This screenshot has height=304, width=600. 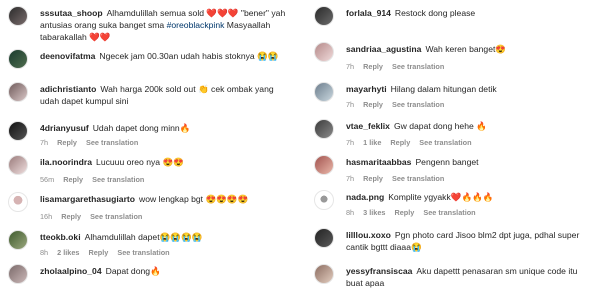 I want to click on comment-text: Gw dapat dong hehe 🔥, so click(x=440, y=126).